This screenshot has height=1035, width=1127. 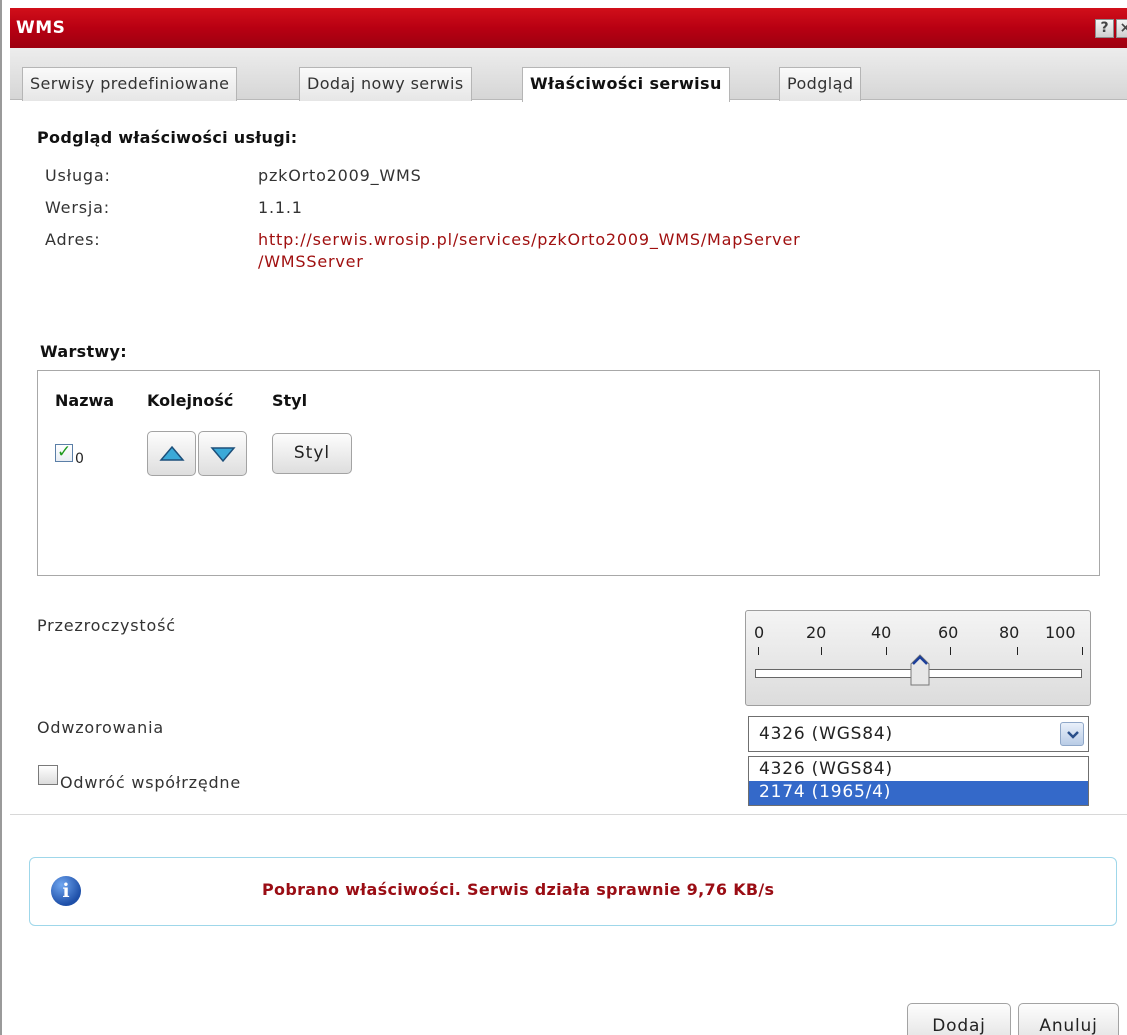 What do you see at coordinates (311, 261) in the screenshot?
I see `address-line-2: /WMSServer` at bounding box center [311, 261].